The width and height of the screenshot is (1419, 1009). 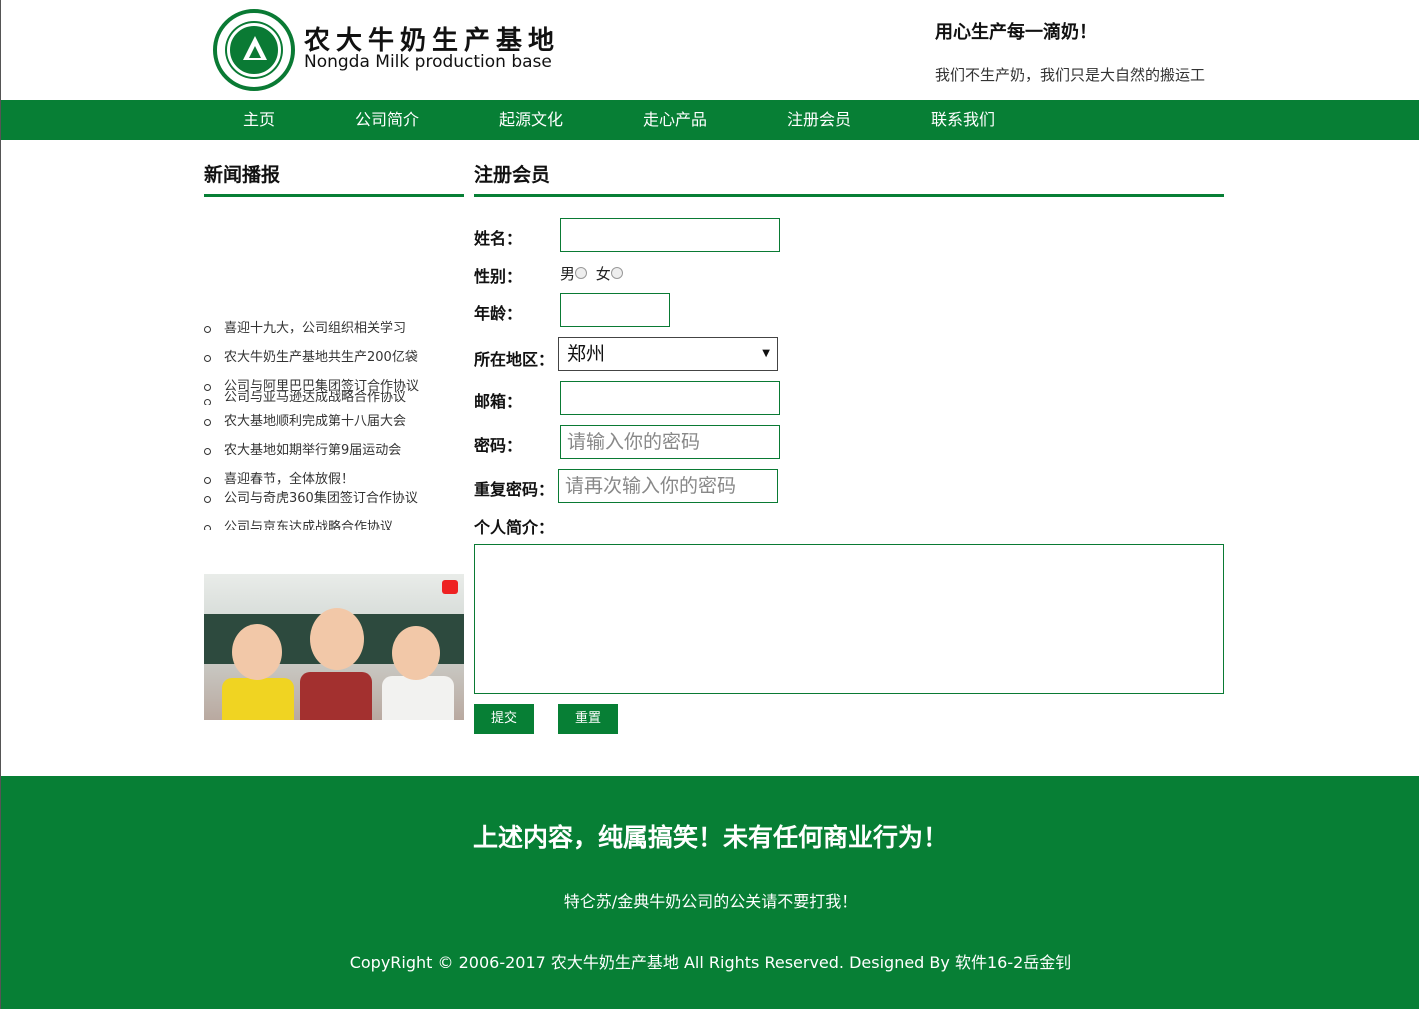 I want to click on name-label: 姓名：, so click(x=498, y=238).